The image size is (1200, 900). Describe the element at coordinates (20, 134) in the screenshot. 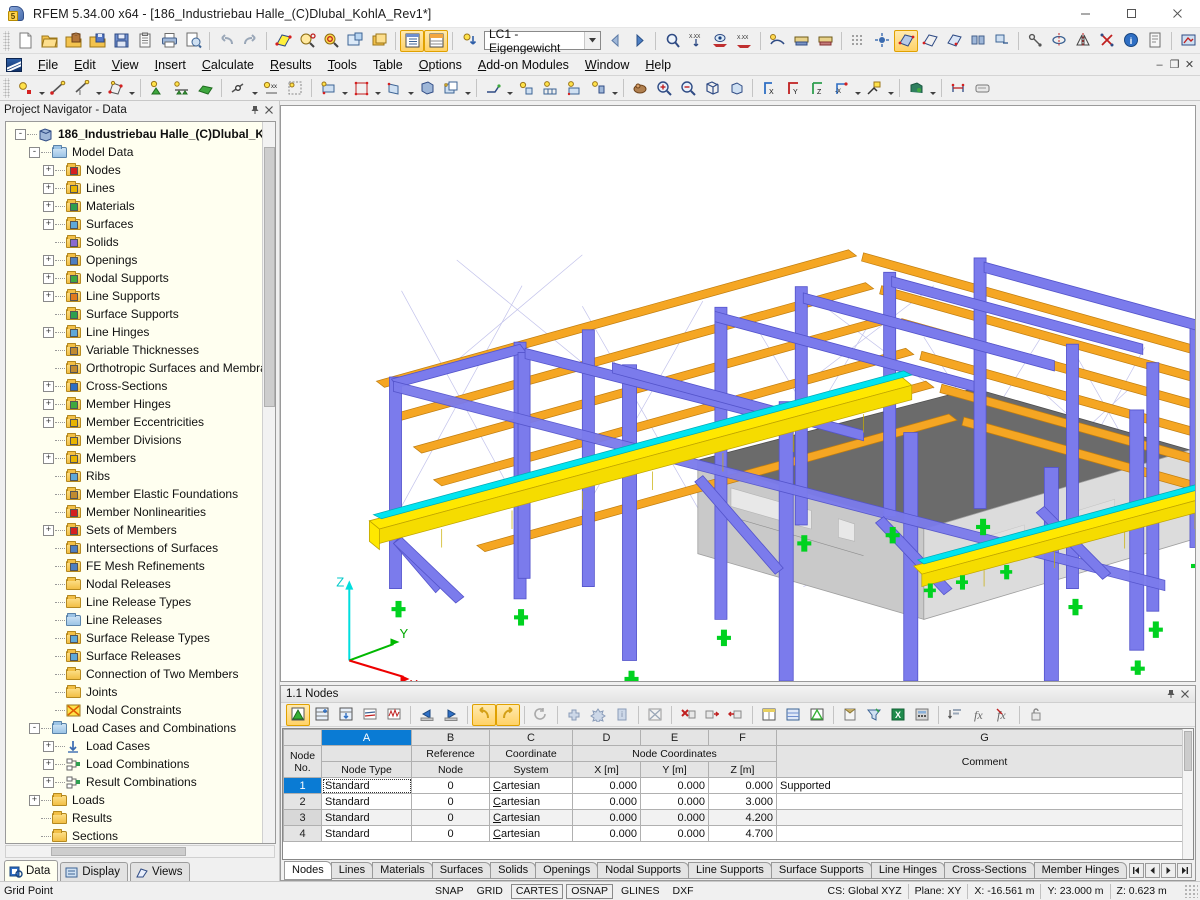

I see `tree-expander: -` at that location.